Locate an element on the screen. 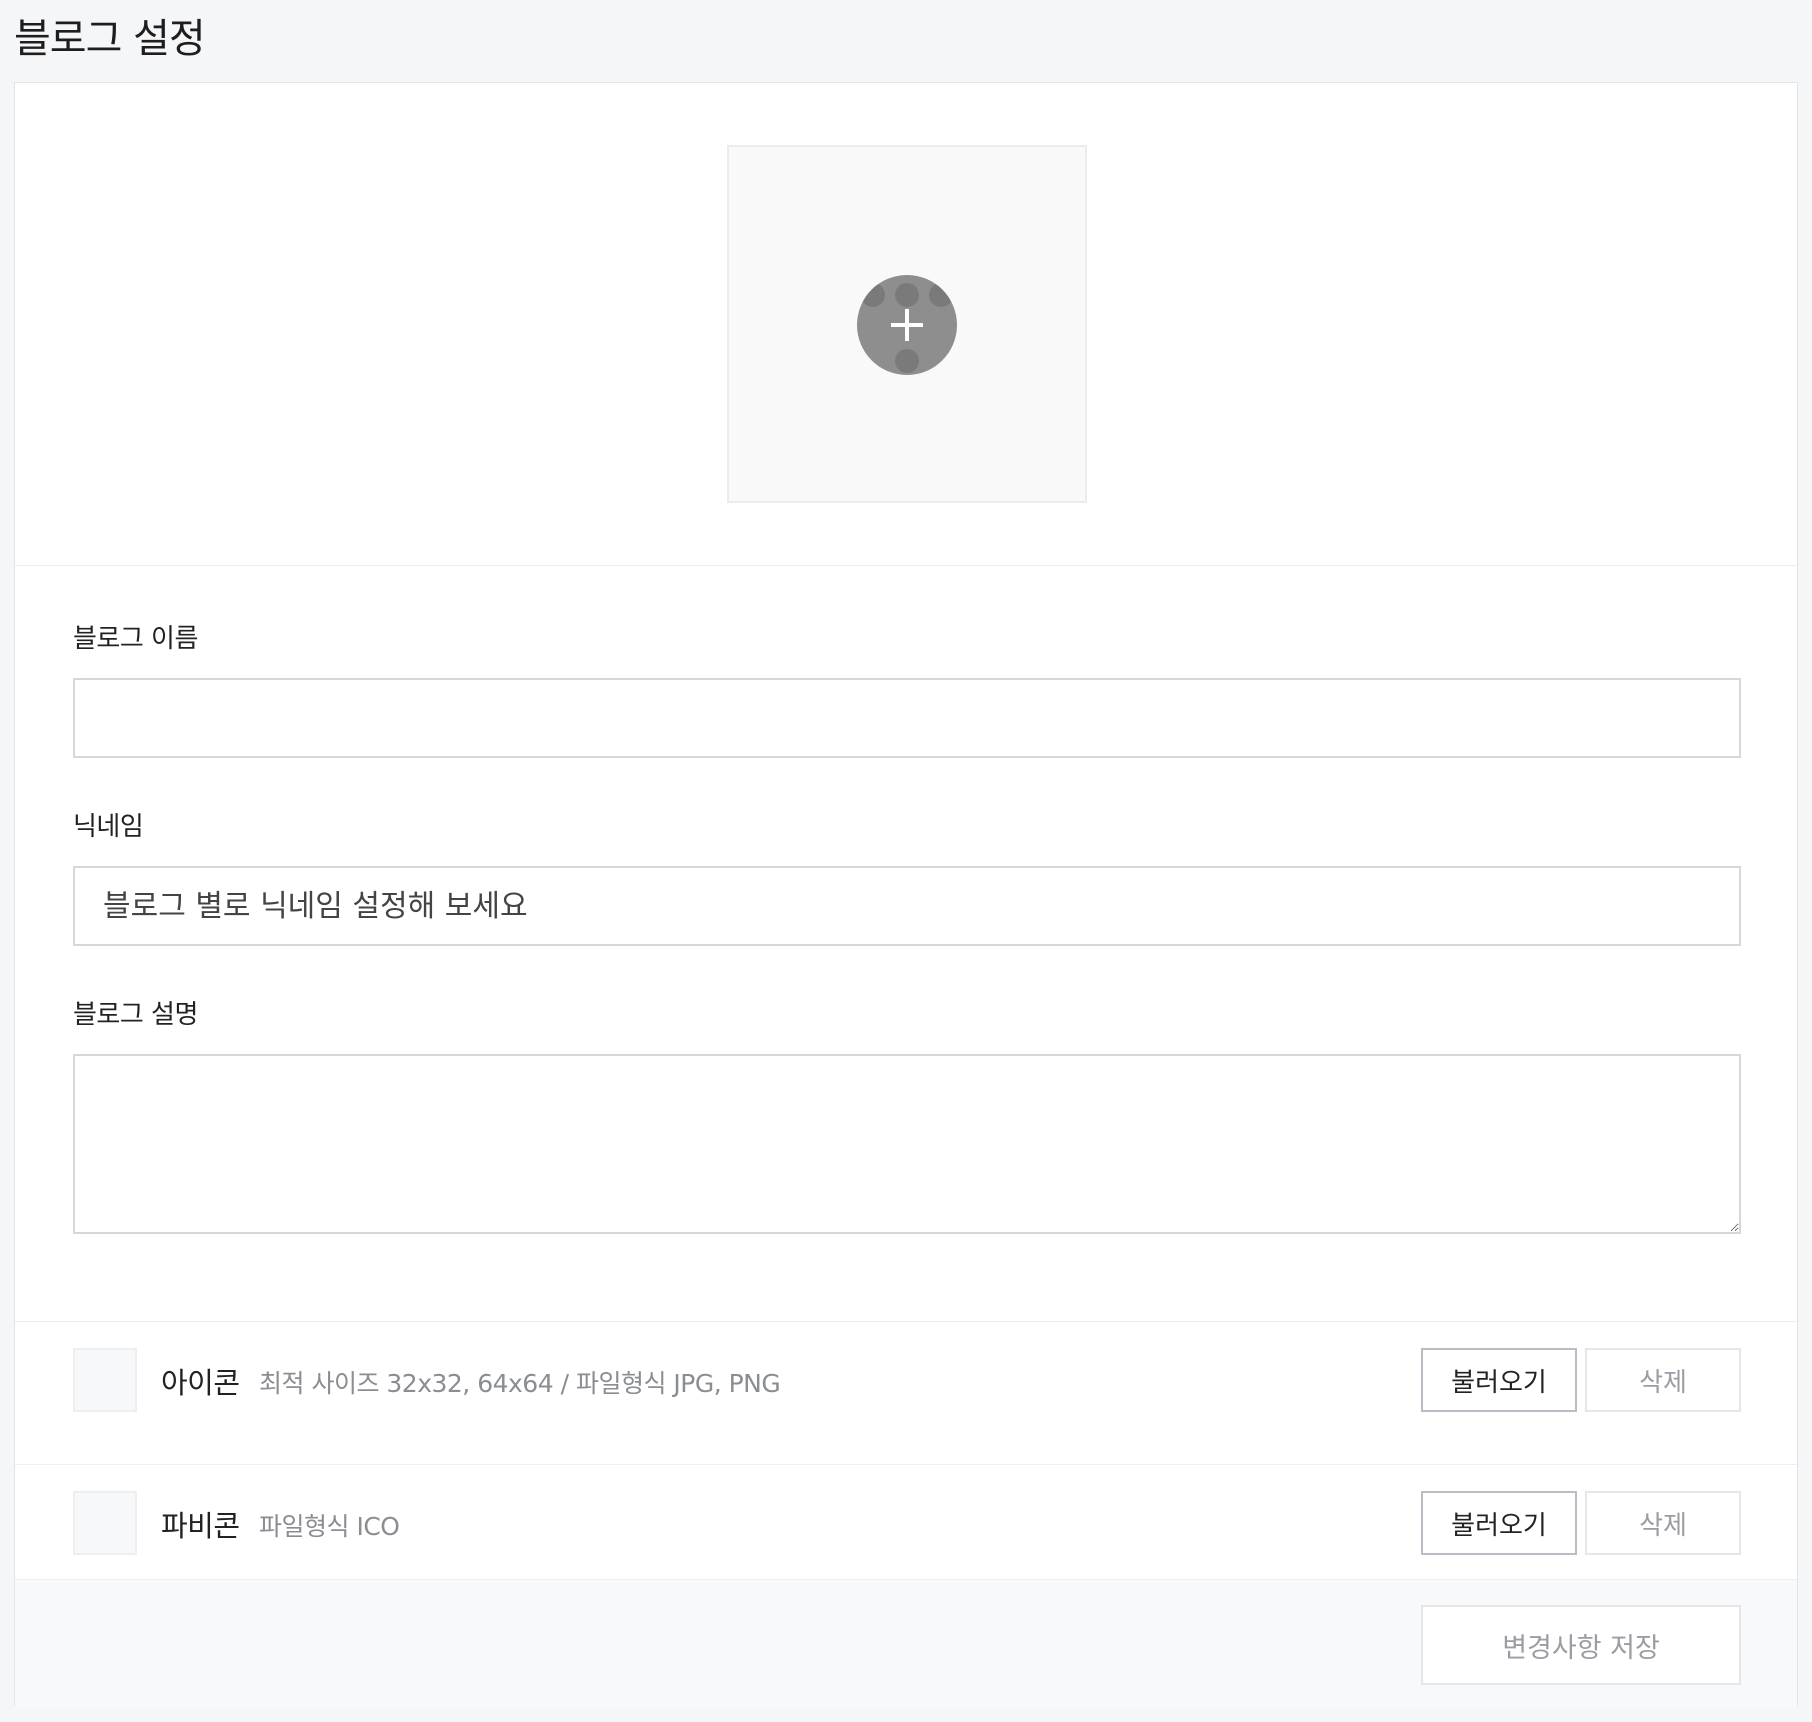  icon-thumbnail is located at coordinates (105, 1380).